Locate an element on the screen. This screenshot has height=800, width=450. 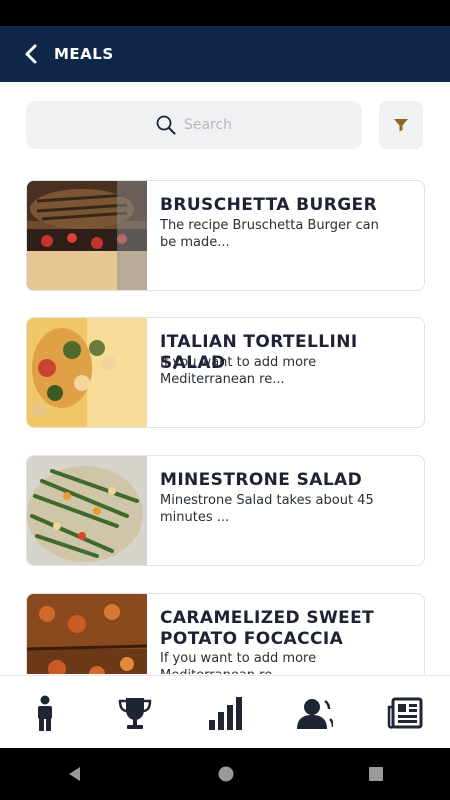
search-input: Search is located at coordinates (194, 125).